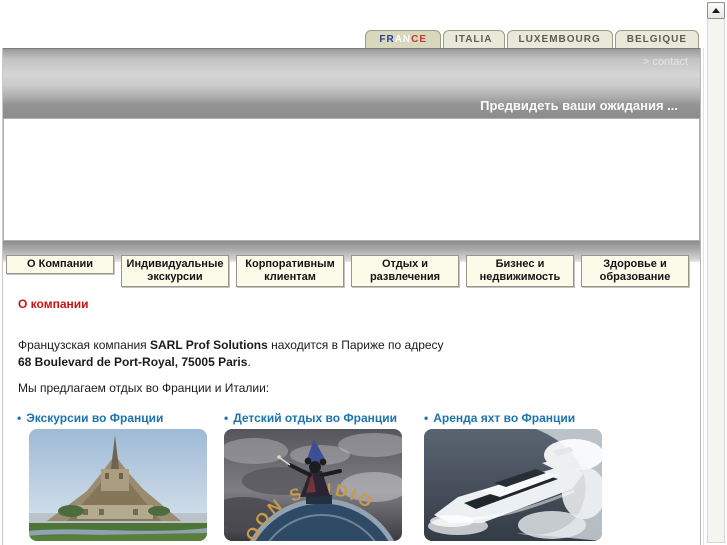 Image resolution: width=727 pixels, height=545 pixels. Describe the element at coordinates (209, 345) in the screenshot. I see `company-name: SARL Prof Solutions` at that location.